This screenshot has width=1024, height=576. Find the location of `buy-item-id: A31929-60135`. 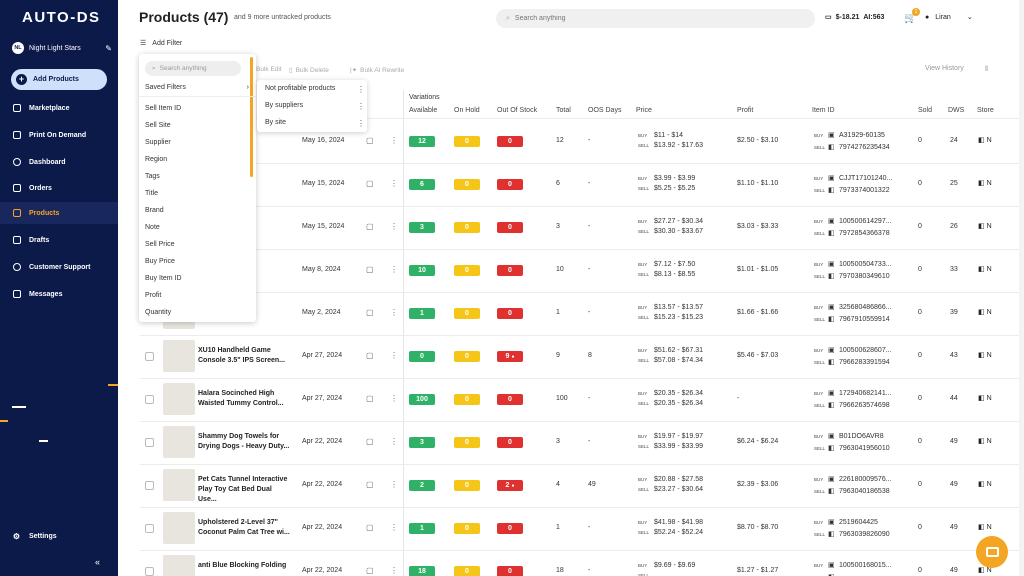

buy-item-id: A31929-60135 is located at coordinates (862, 135).